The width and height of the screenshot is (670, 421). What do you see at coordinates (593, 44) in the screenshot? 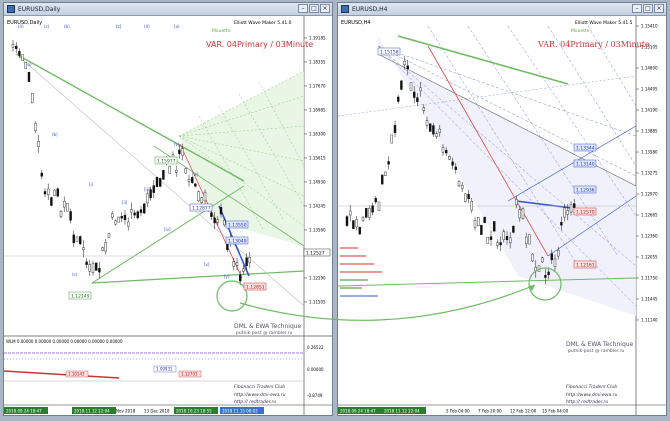
I see `variant-title: VAR. 04Primary / 03Minute` at bounding box center [593, 44].